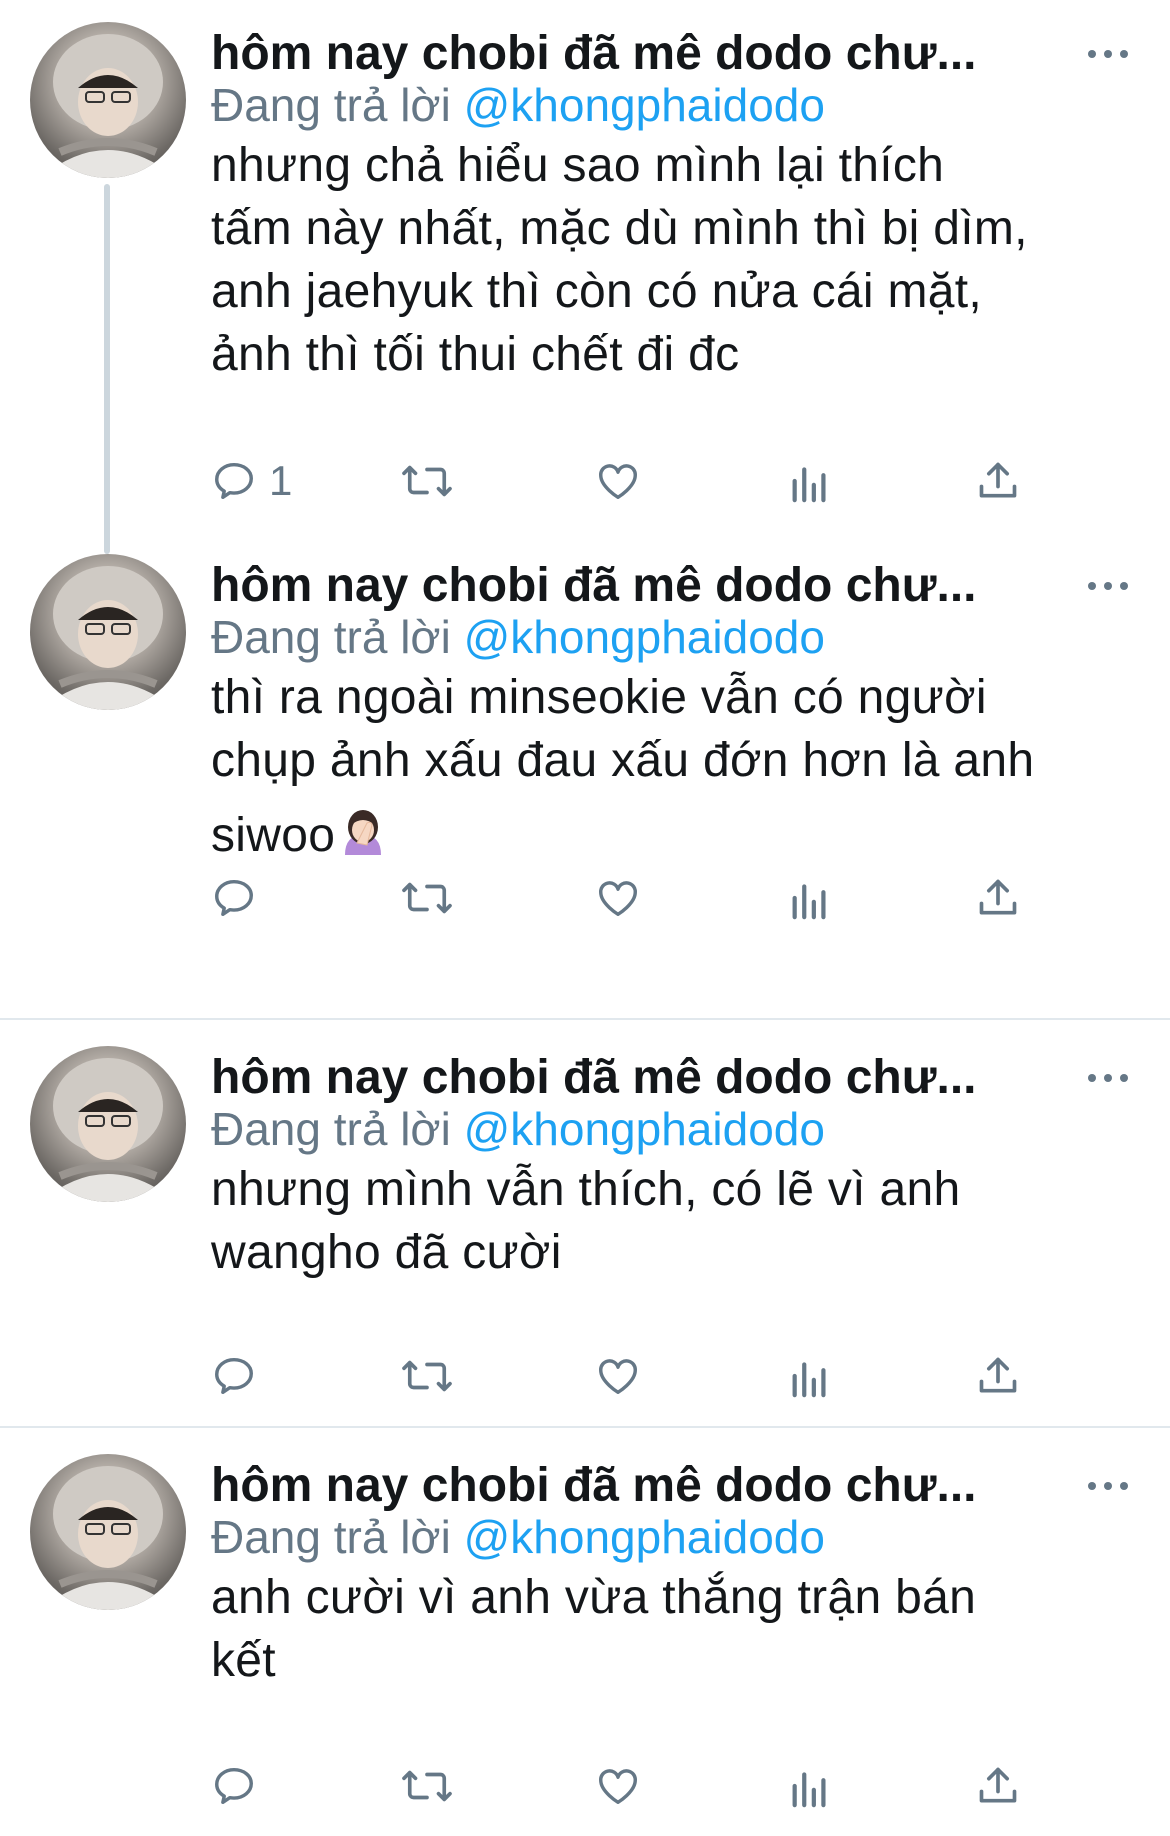 The height and width of the screenshot is (1836, 1170). Describe the element at coordinates (475, 354) in the screenshot. I see `tweet-text-line: ảnh thì tối thui chết đi đc` at that location.